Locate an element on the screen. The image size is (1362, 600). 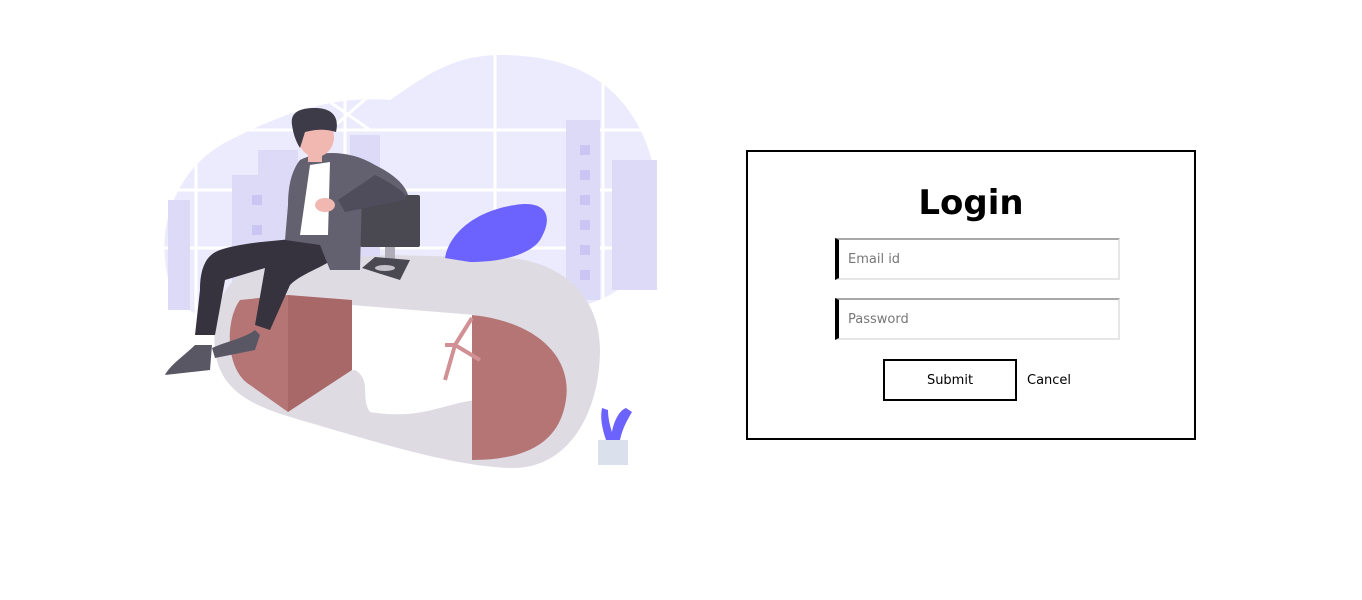
plant-pot is located at coordinates (613, 452).